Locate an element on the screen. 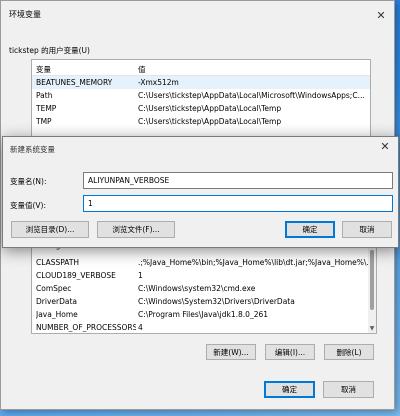 The image size is (400, 416). dialog-title: 环境变量 is located at coordinates (25, 14).